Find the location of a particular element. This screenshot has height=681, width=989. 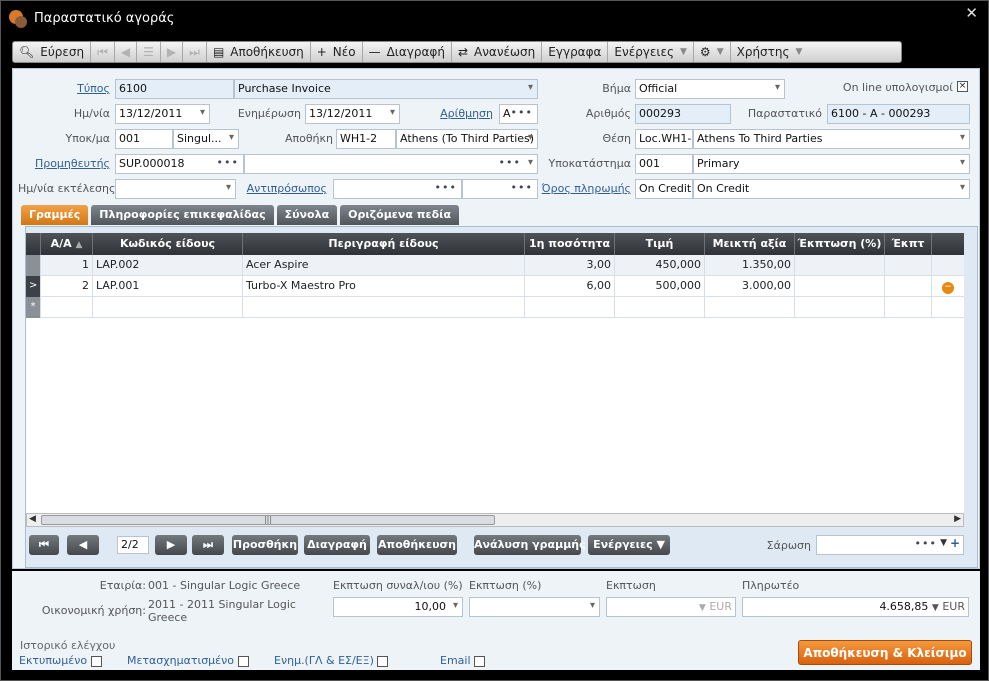

col-header-qty: 1η ποσότητα is located at coordinates (570, 244).